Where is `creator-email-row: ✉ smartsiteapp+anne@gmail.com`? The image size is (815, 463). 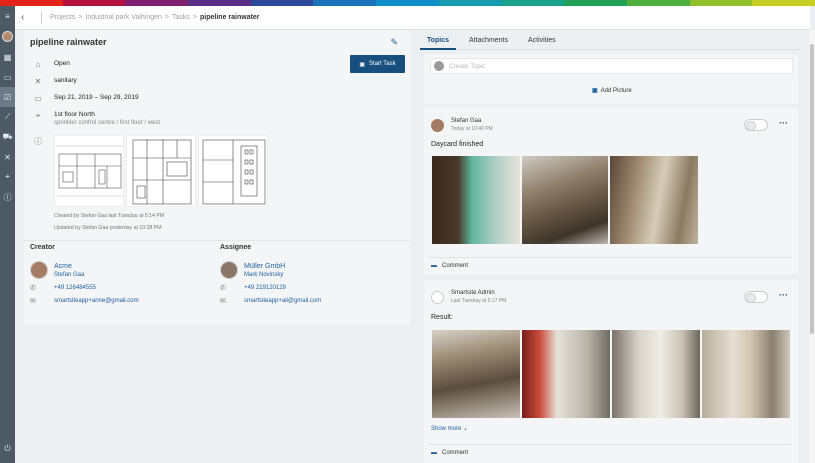
creator-email-row: ✉ smartsiteapp+anne@gmail.com is located at coordinates (117, 301).